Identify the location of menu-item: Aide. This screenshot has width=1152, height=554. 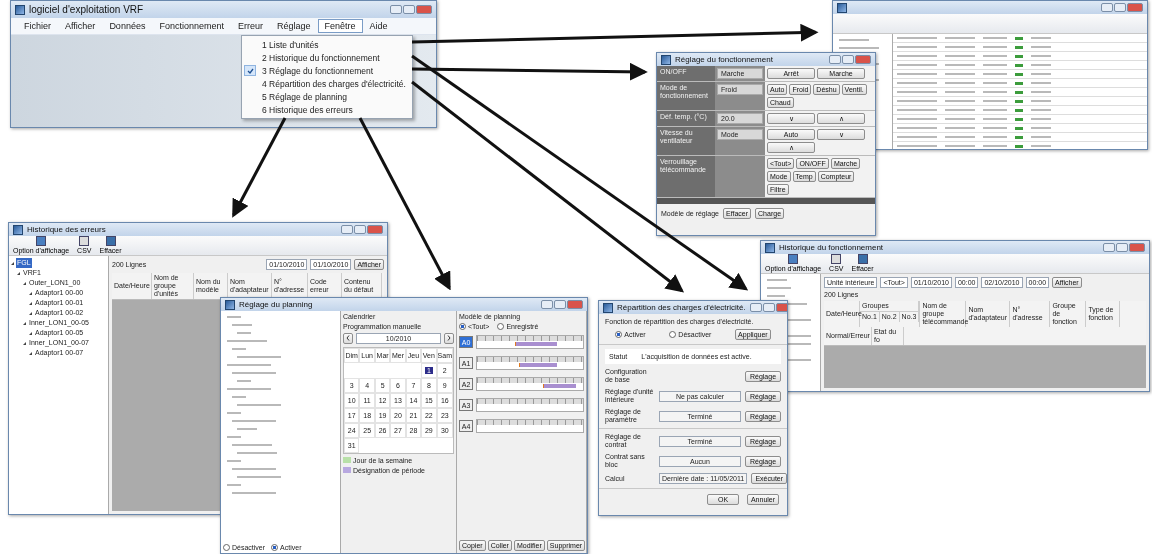
(378, 26).